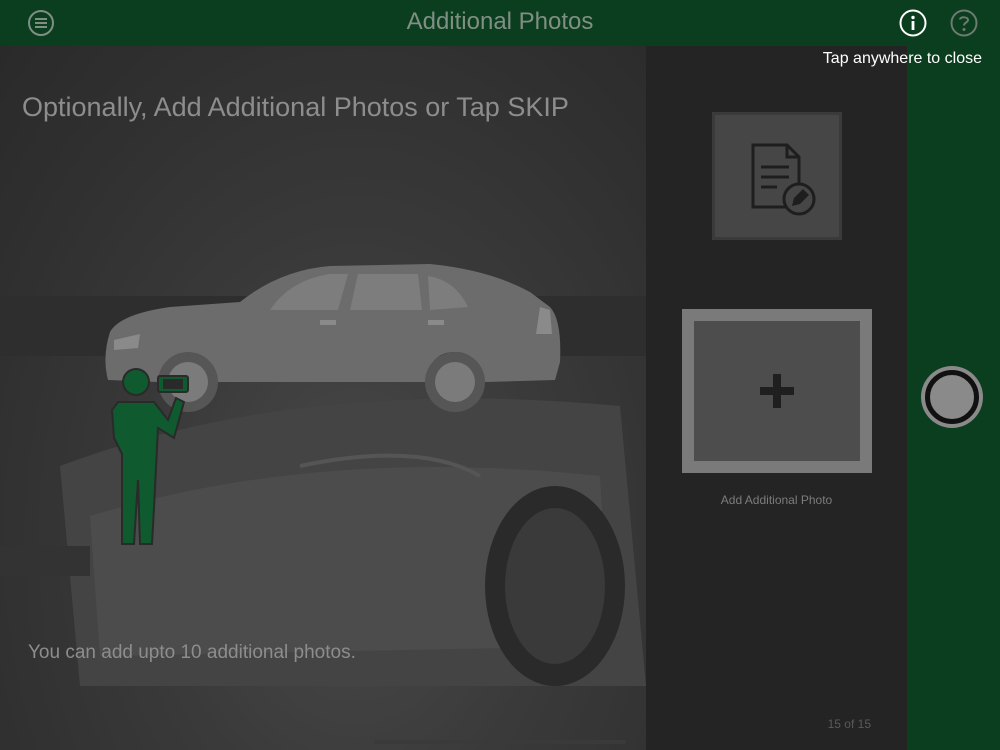  I want to click on plus-icon, so click(777, 391).